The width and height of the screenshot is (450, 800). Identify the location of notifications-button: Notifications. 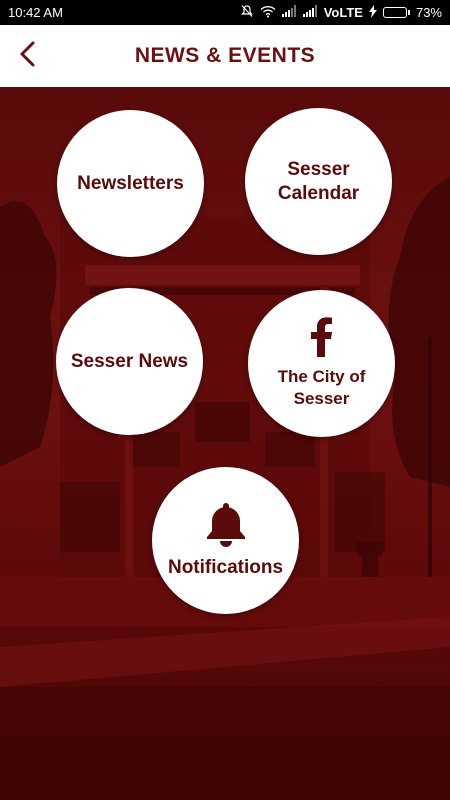
(225, 540).